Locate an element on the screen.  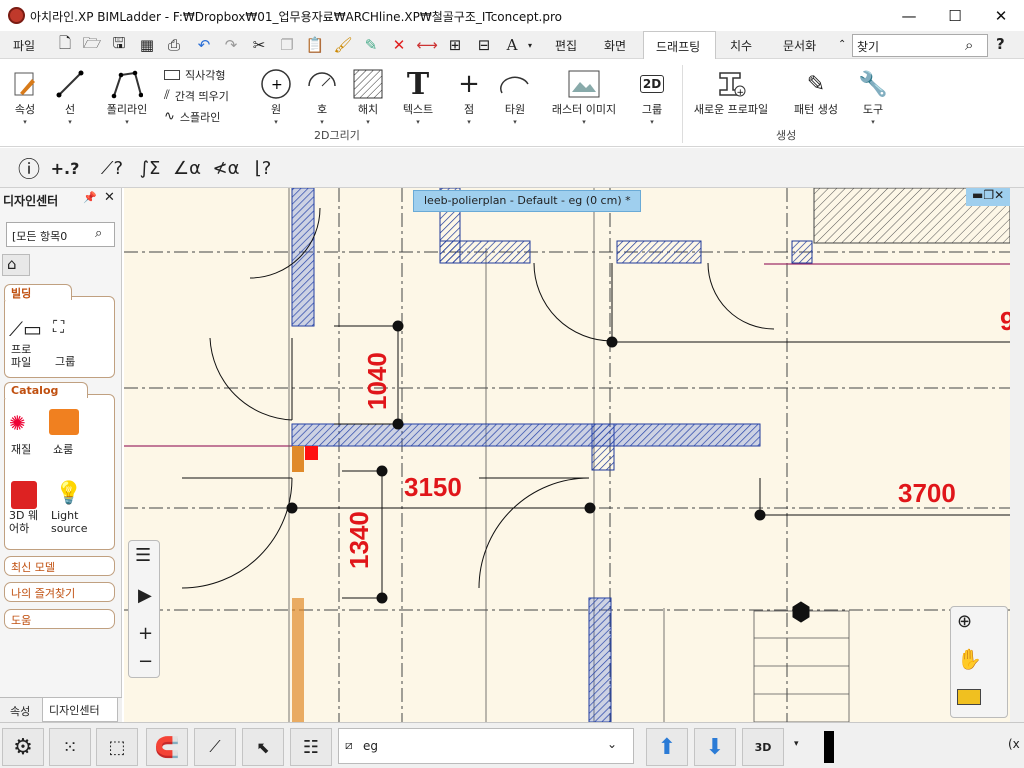
group-icon: ⛶ is located at coordinates (58, 327).